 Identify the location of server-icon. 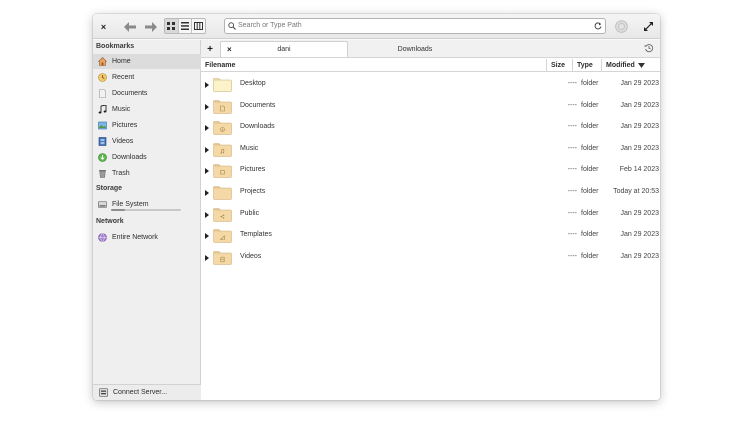
(103, 392).